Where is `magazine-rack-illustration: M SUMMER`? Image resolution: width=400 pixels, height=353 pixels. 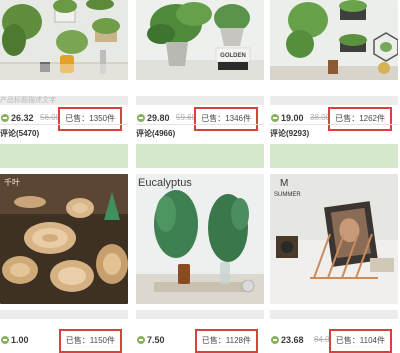
magazine-rack-illustration: M SUMMER is located at coordinates (334, 239).